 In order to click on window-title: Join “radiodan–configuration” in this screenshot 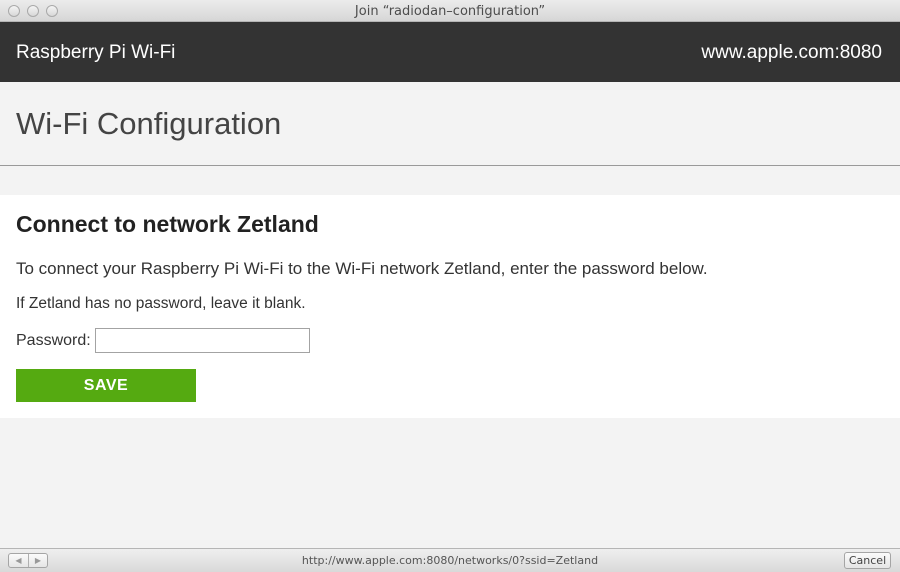, I will do `click(450, 11)`.